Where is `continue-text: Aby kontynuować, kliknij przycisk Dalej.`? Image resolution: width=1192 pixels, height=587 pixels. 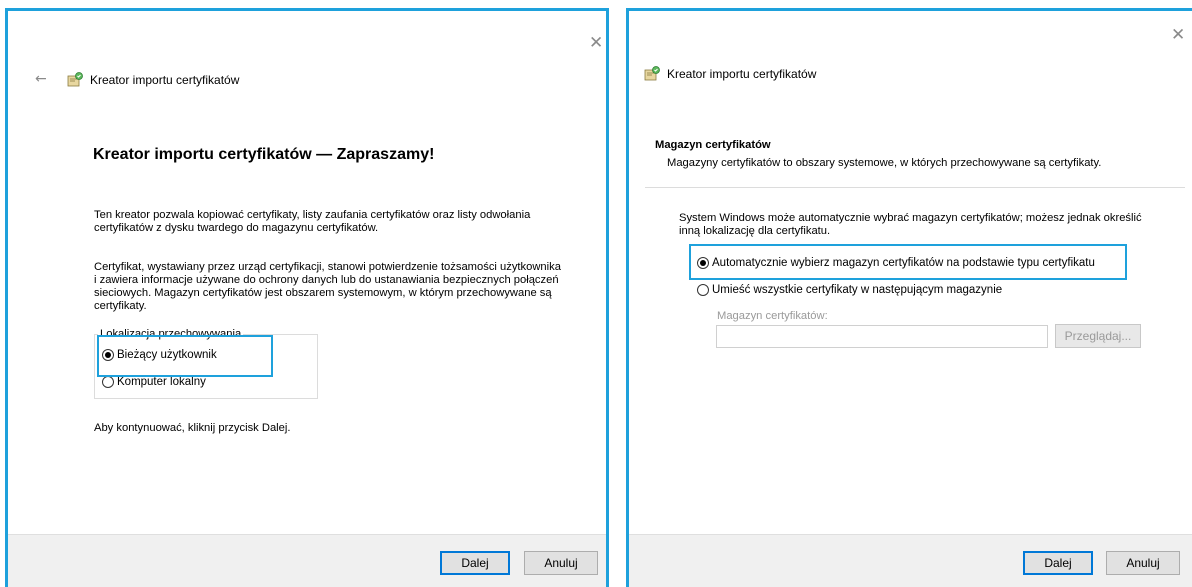
continue-text: Aby kontynuować, kliknij przycisk Dalej. is located at coordinates (192, 428).